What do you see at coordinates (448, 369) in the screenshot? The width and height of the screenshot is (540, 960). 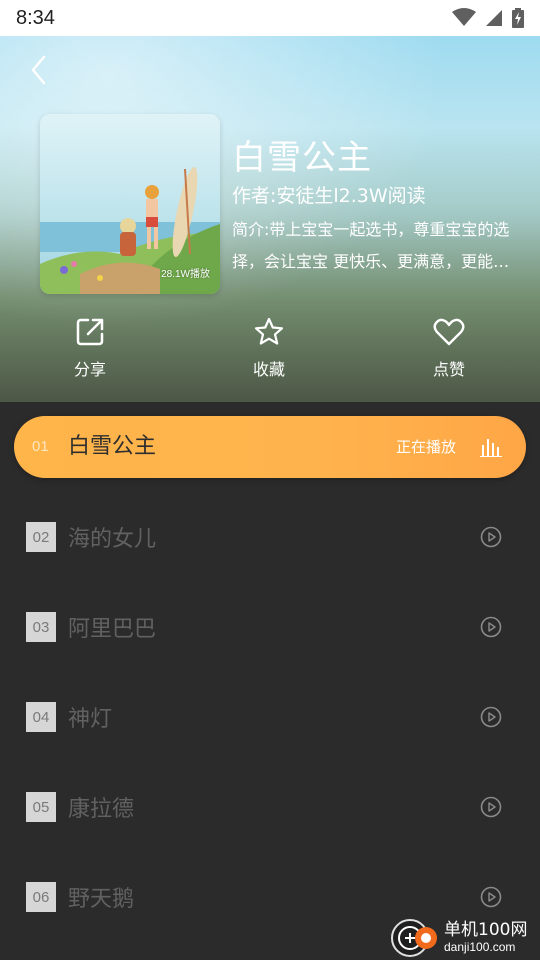 I see `like-label: 点赞` at bounding box center [448, 369].